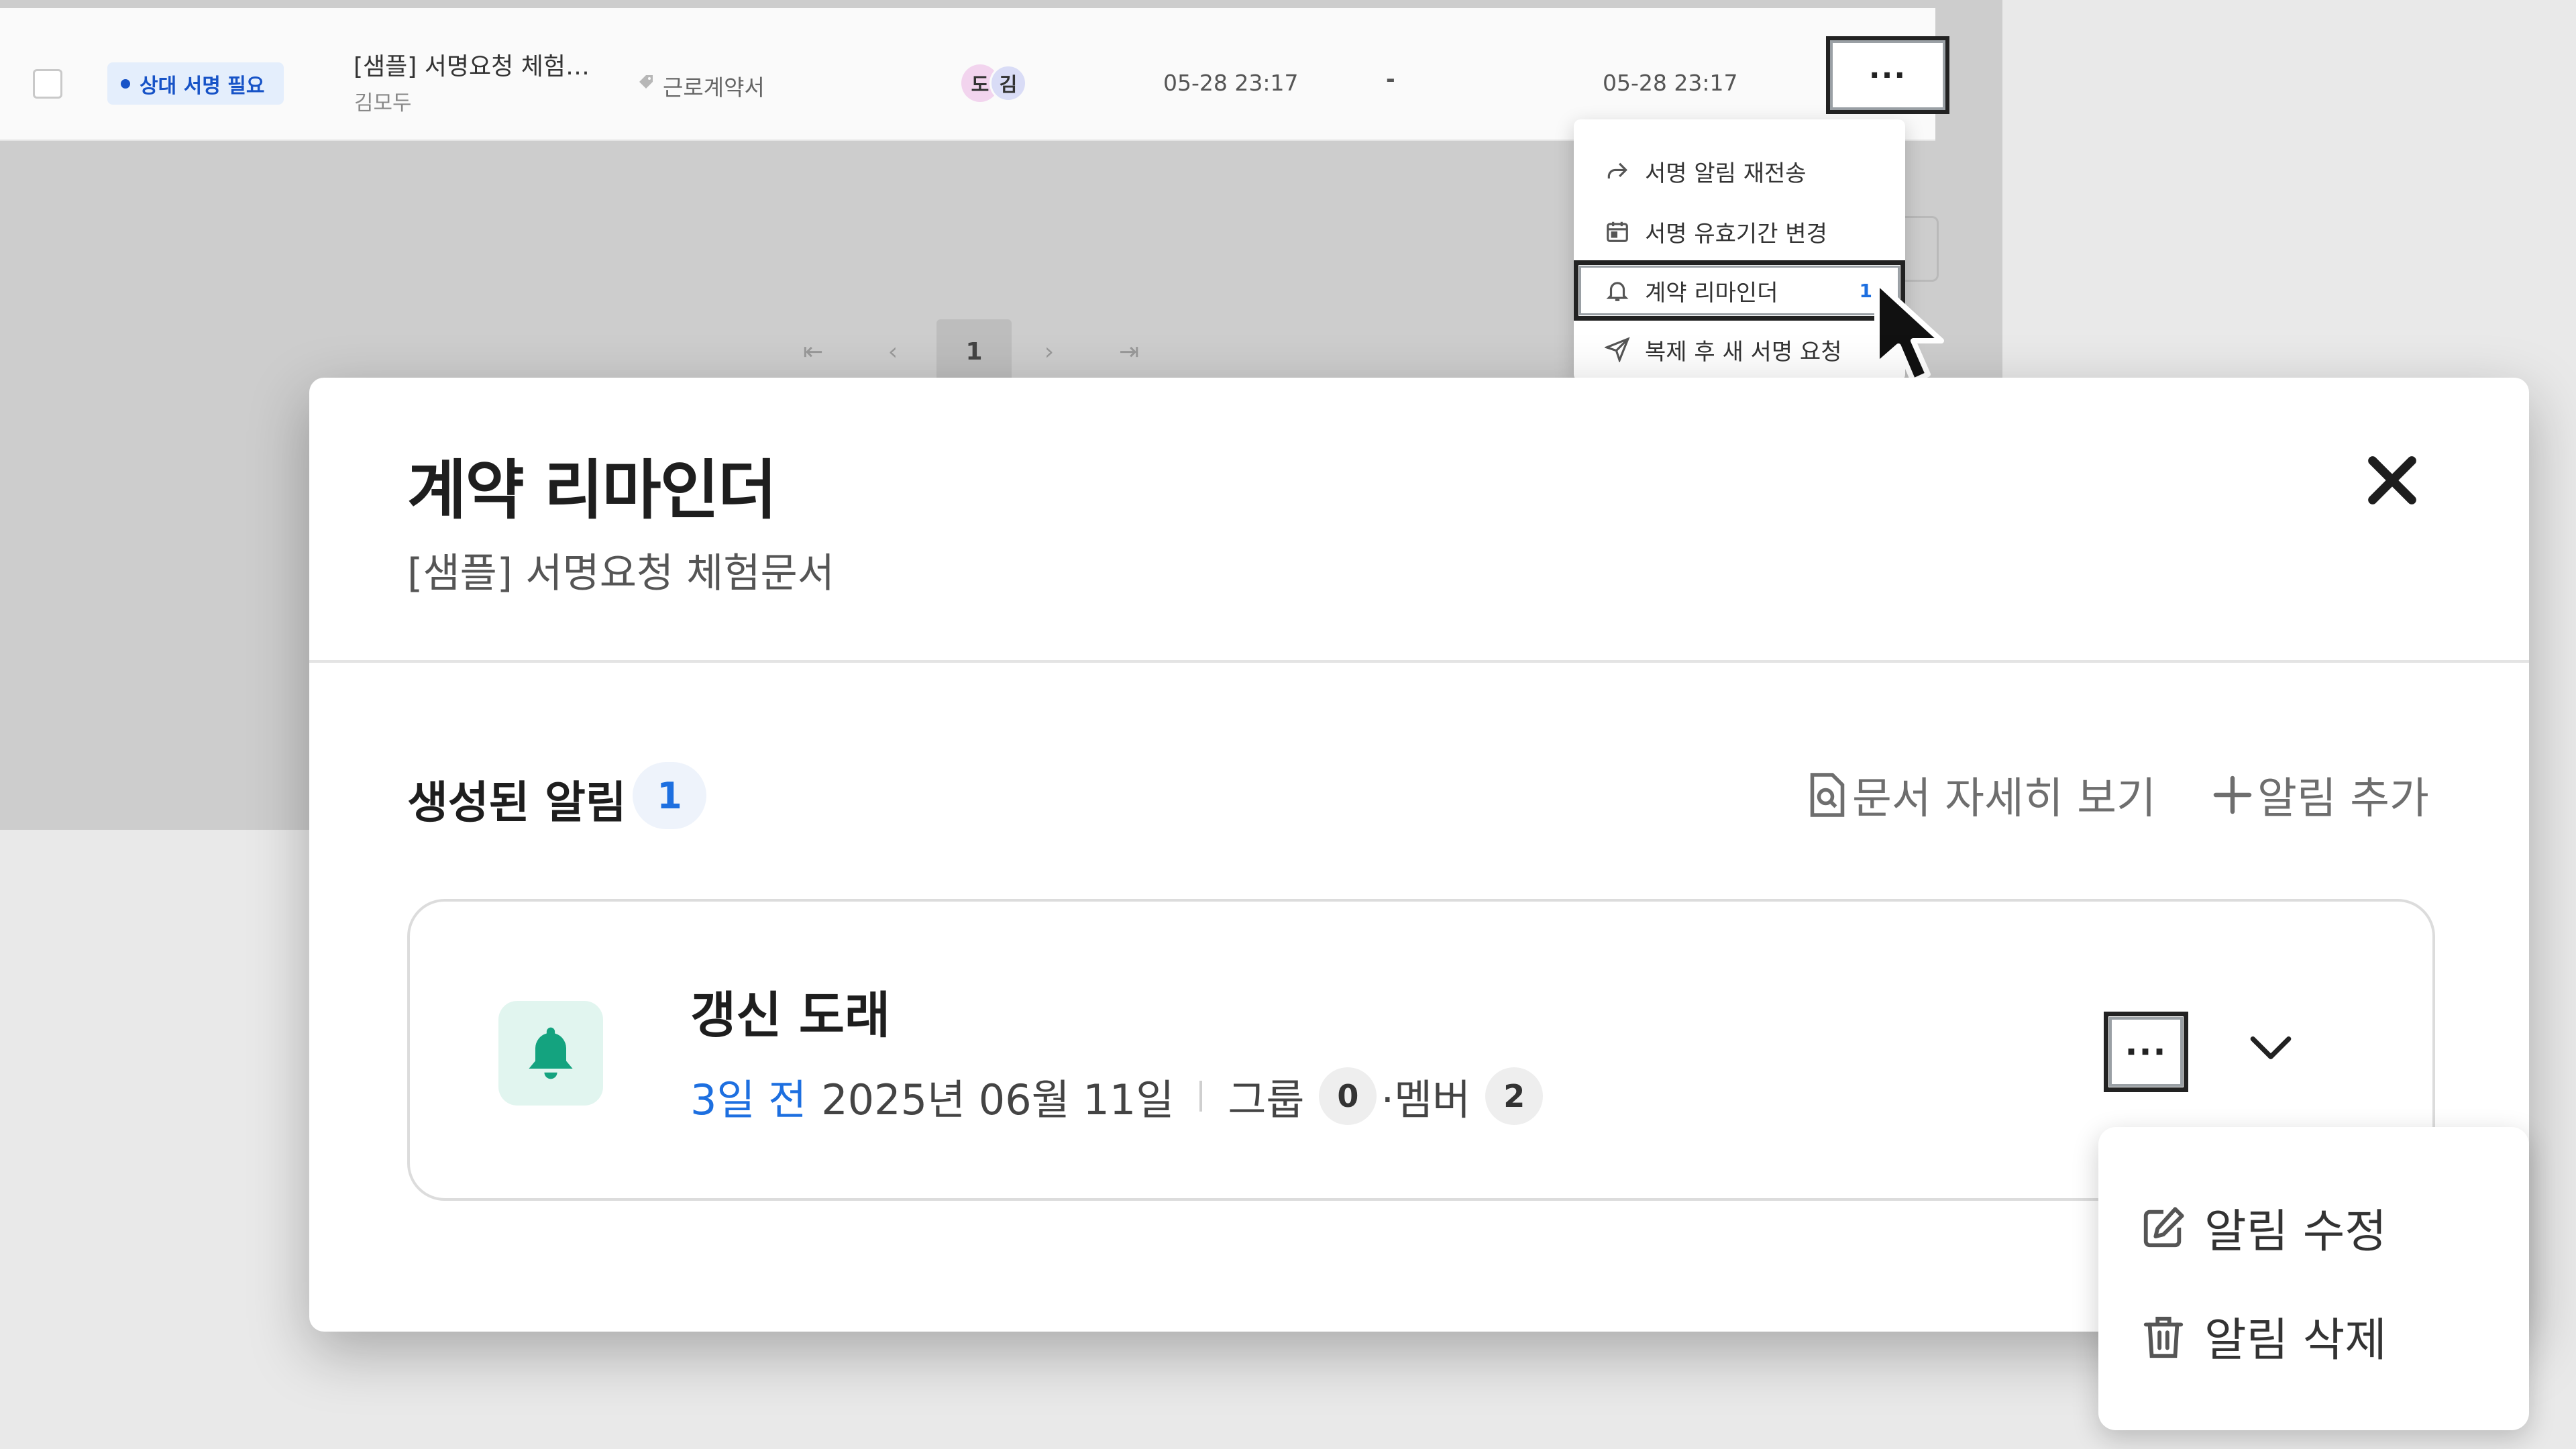 This screenshot has width=2576, height=1449. I want to click on menu-item-contract-reminder: 계약 리마인더 1, so click(1739, 290).